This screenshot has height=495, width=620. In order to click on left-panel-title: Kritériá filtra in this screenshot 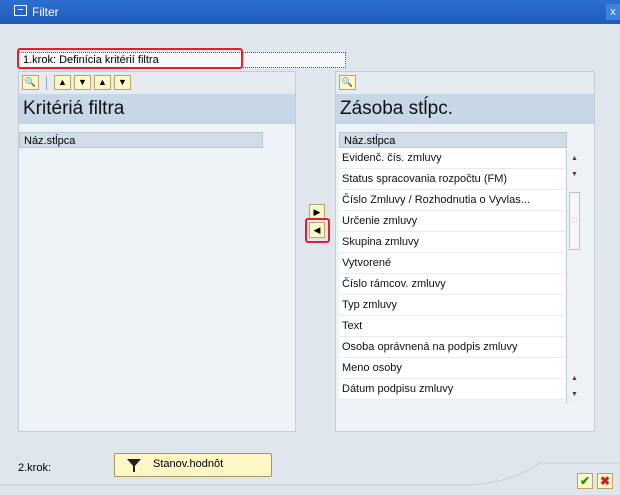, I will do `click(157, 109)`.